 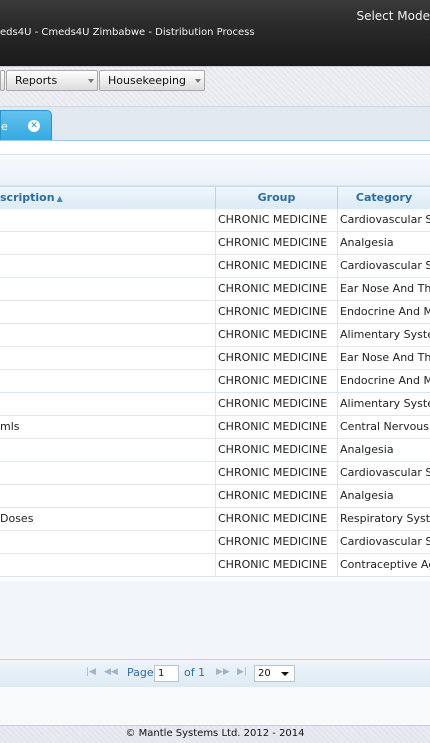 What do you see at coordinates (27, 197) in the screenshot?
I see `column-header-description-label: scription` at bounding box center [27, 197].